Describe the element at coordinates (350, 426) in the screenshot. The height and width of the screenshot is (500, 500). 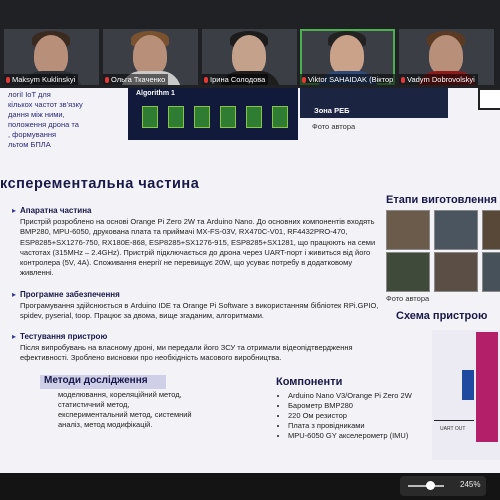
I see `list-item: Плата з провідниками` at that location.